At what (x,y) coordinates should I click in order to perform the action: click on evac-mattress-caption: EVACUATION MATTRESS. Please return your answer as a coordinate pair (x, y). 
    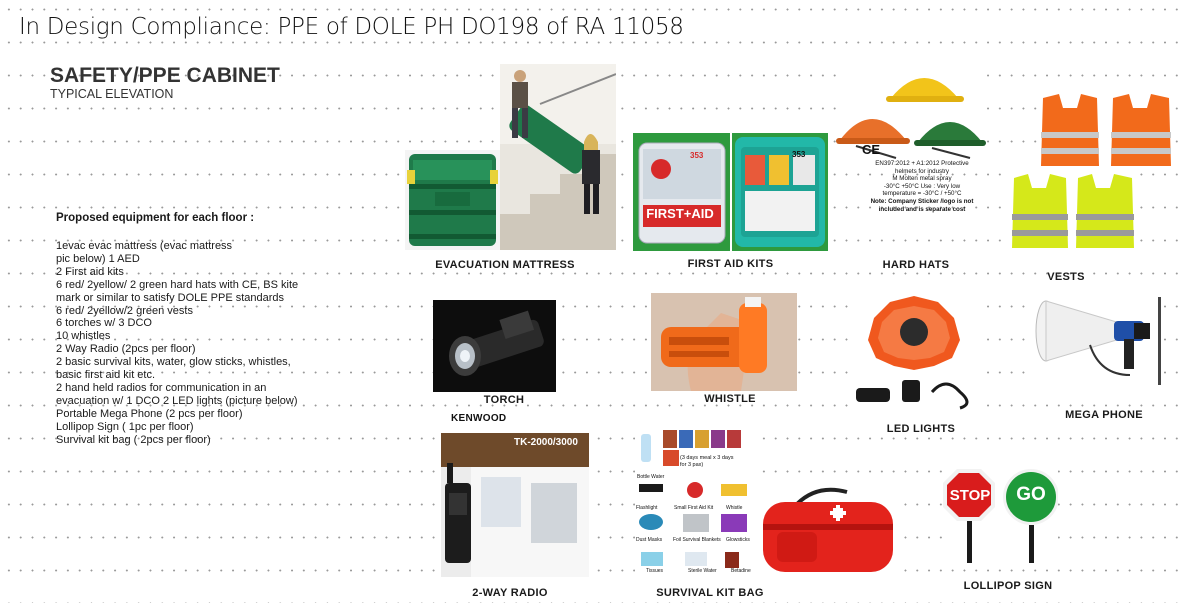
    Looking at the image, I should click on (505, 265).